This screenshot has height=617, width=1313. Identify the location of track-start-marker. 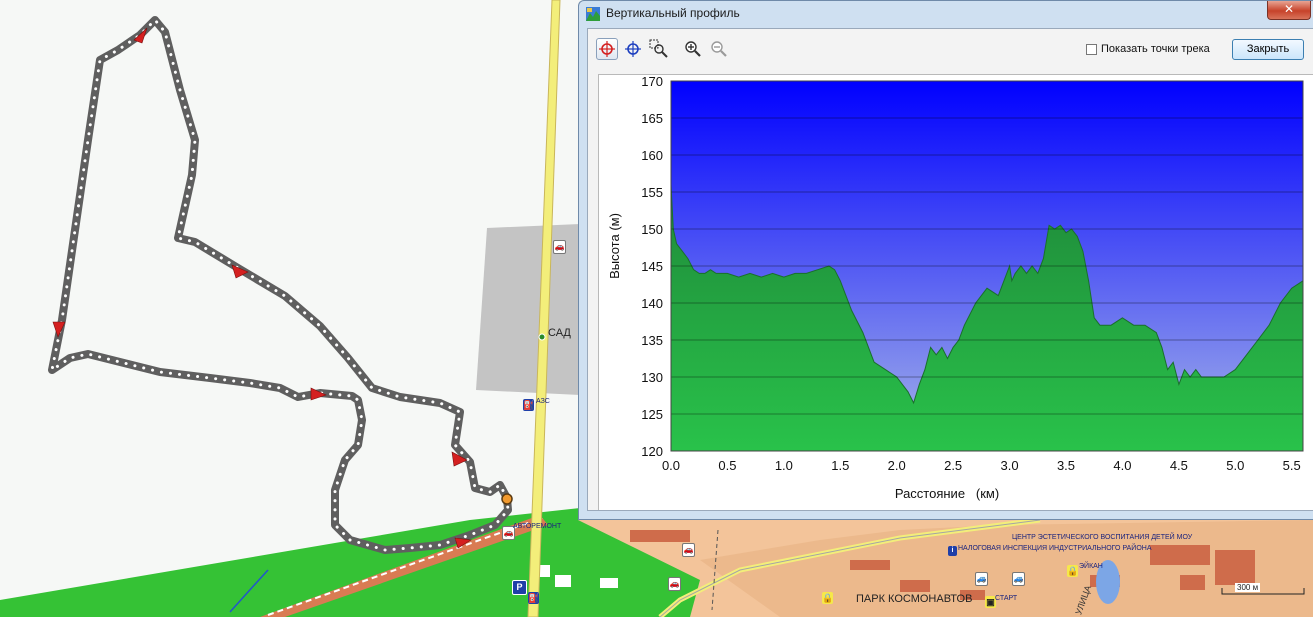
(507, 499).